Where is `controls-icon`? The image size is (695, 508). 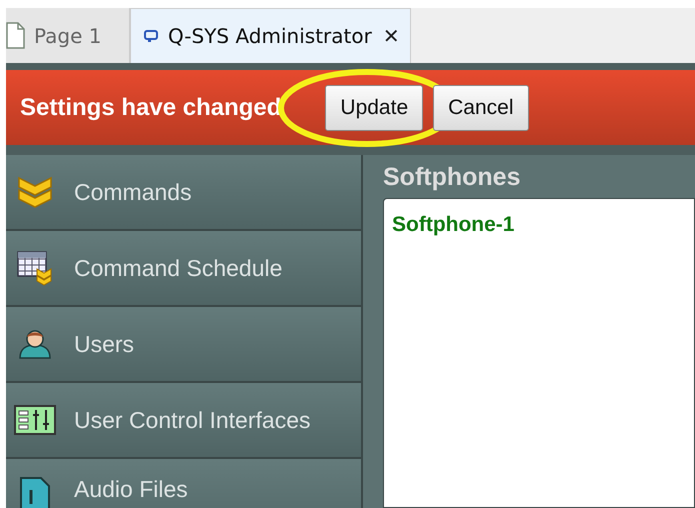
controls-icon is located at coordinates (35, 420).